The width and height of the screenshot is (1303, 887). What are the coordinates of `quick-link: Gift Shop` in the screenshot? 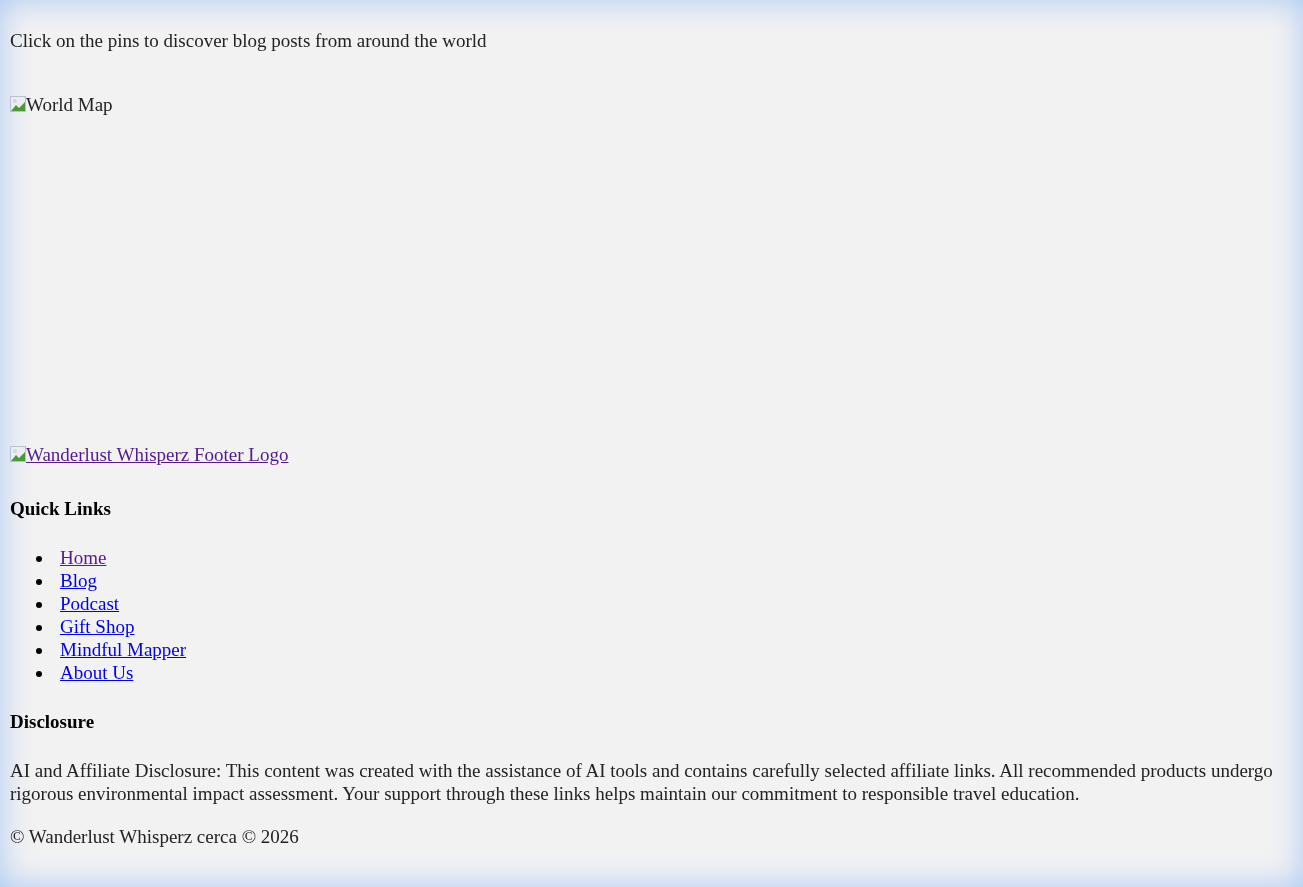 It's located at (97, 626).